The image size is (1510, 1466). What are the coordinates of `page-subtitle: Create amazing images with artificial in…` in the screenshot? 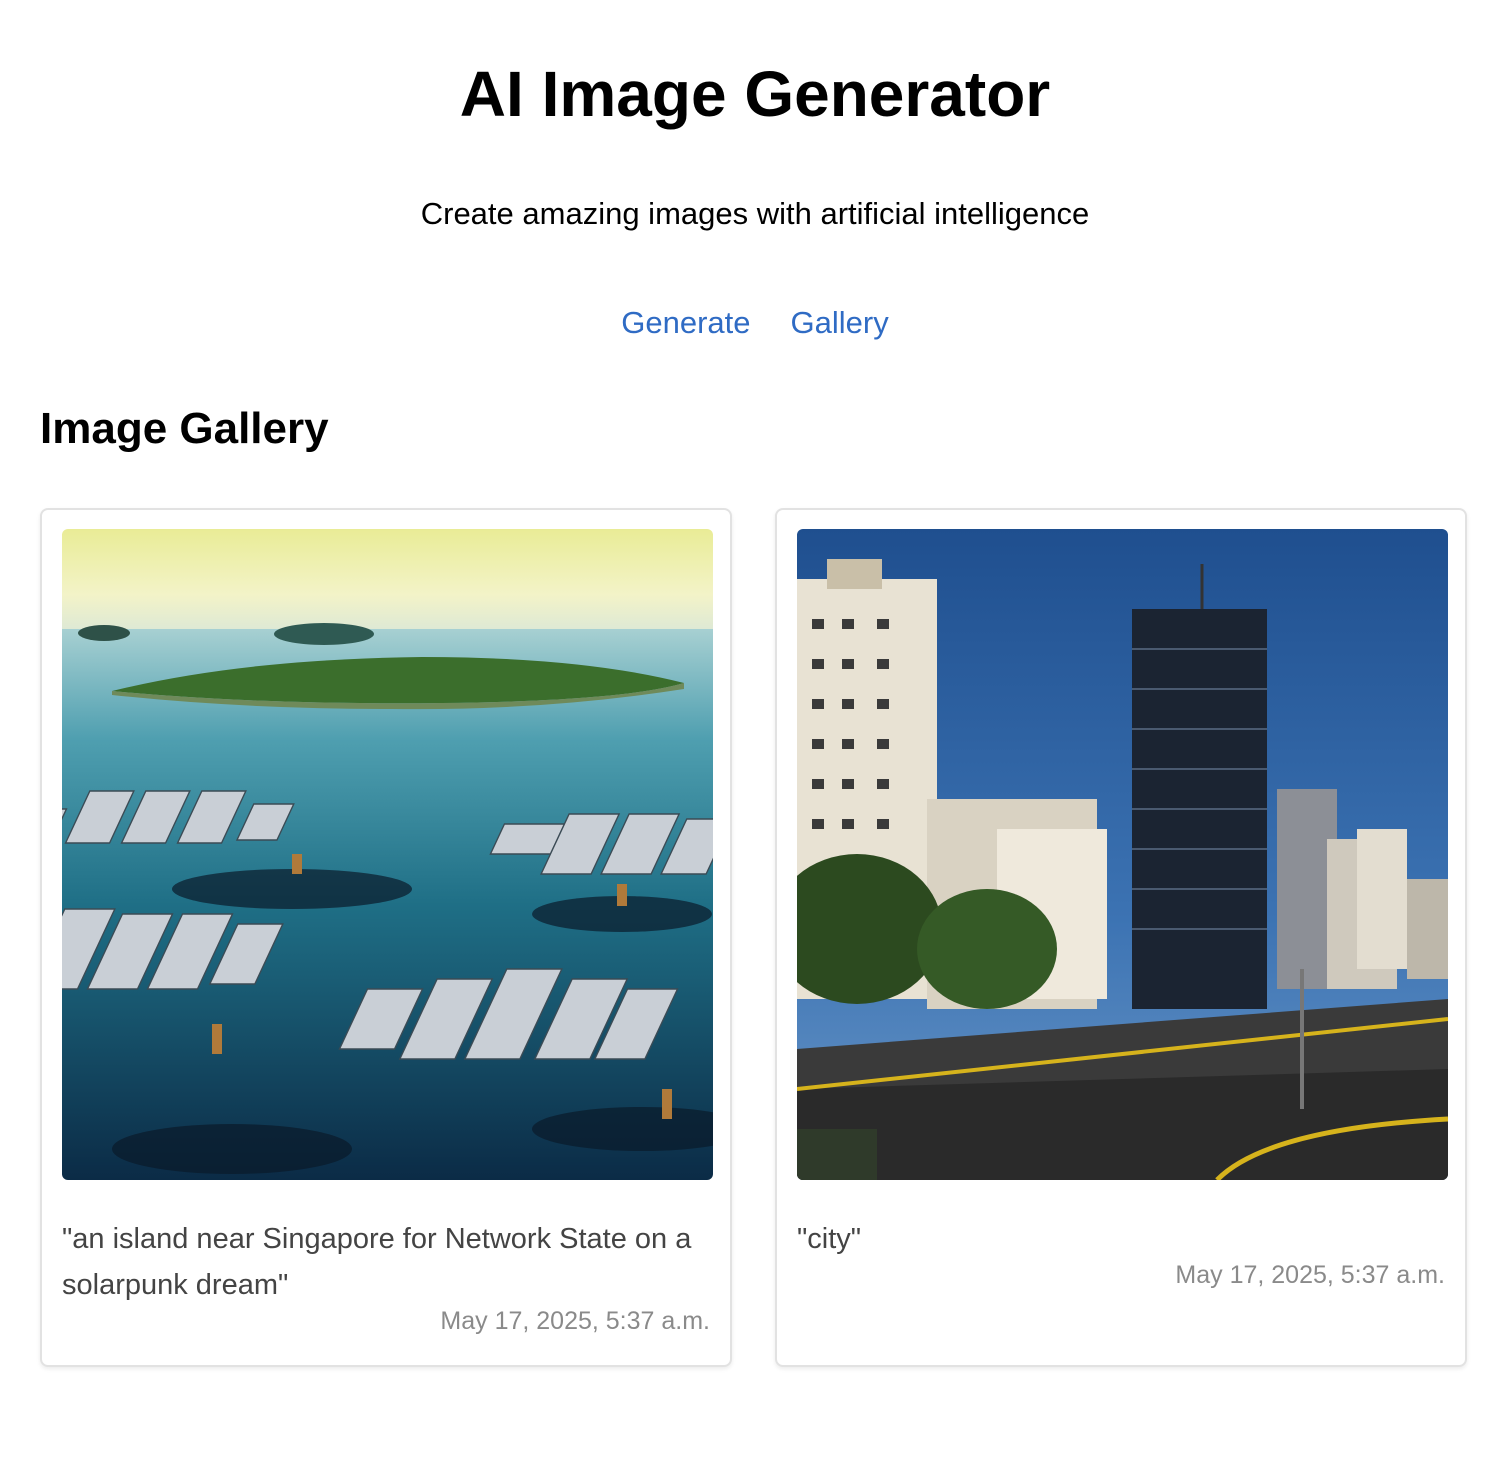 It's located at (755, 213).